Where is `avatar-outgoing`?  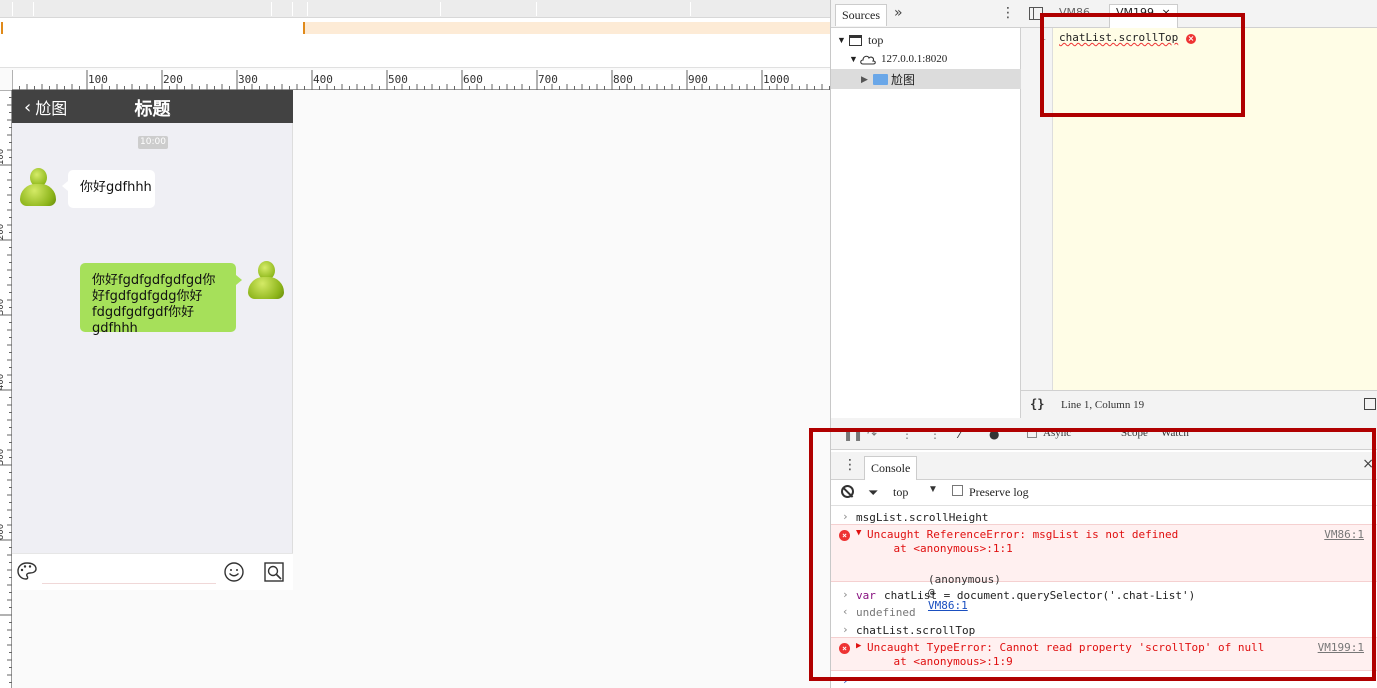
avatar-outgoing is located at coordinates (266, 281).